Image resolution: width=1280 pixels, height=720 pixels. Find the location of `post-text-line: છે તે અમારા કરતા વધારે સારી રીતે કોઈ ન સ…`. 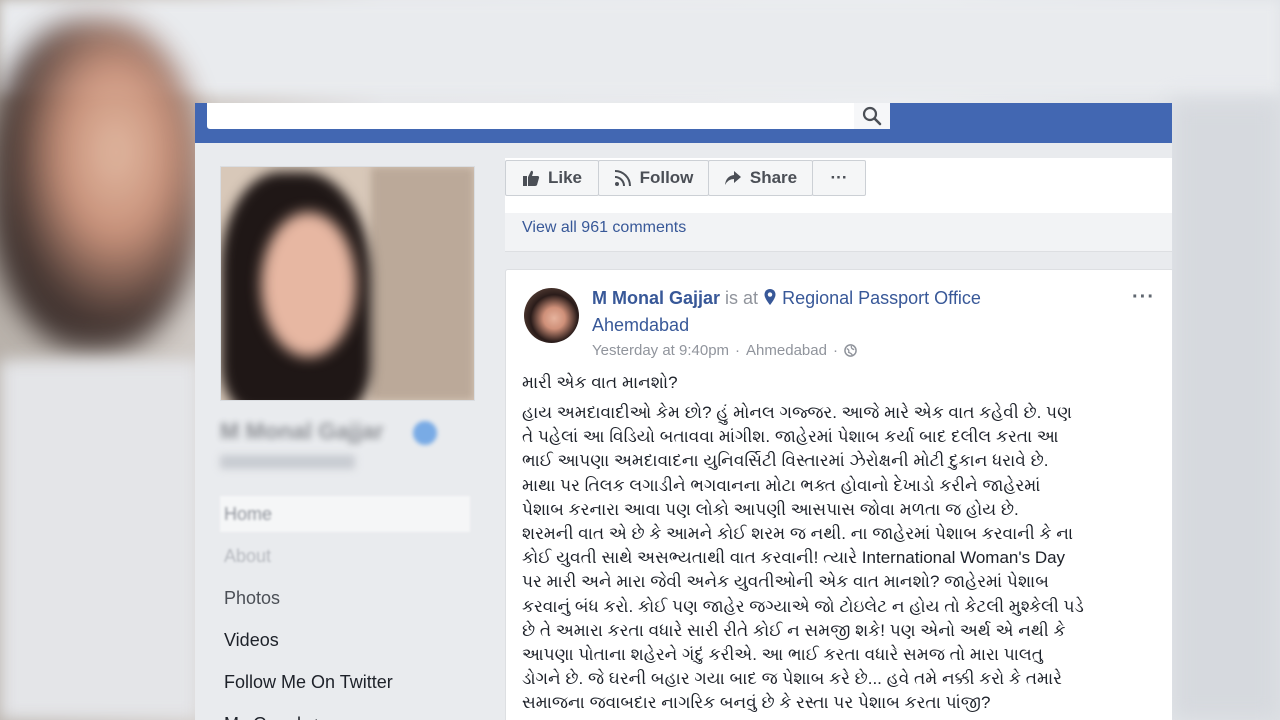

post-text-line: છે તે અમારા કરતા વધારે સારી રીતે કોઈ ન સ… is located at coordinates (794, 630).